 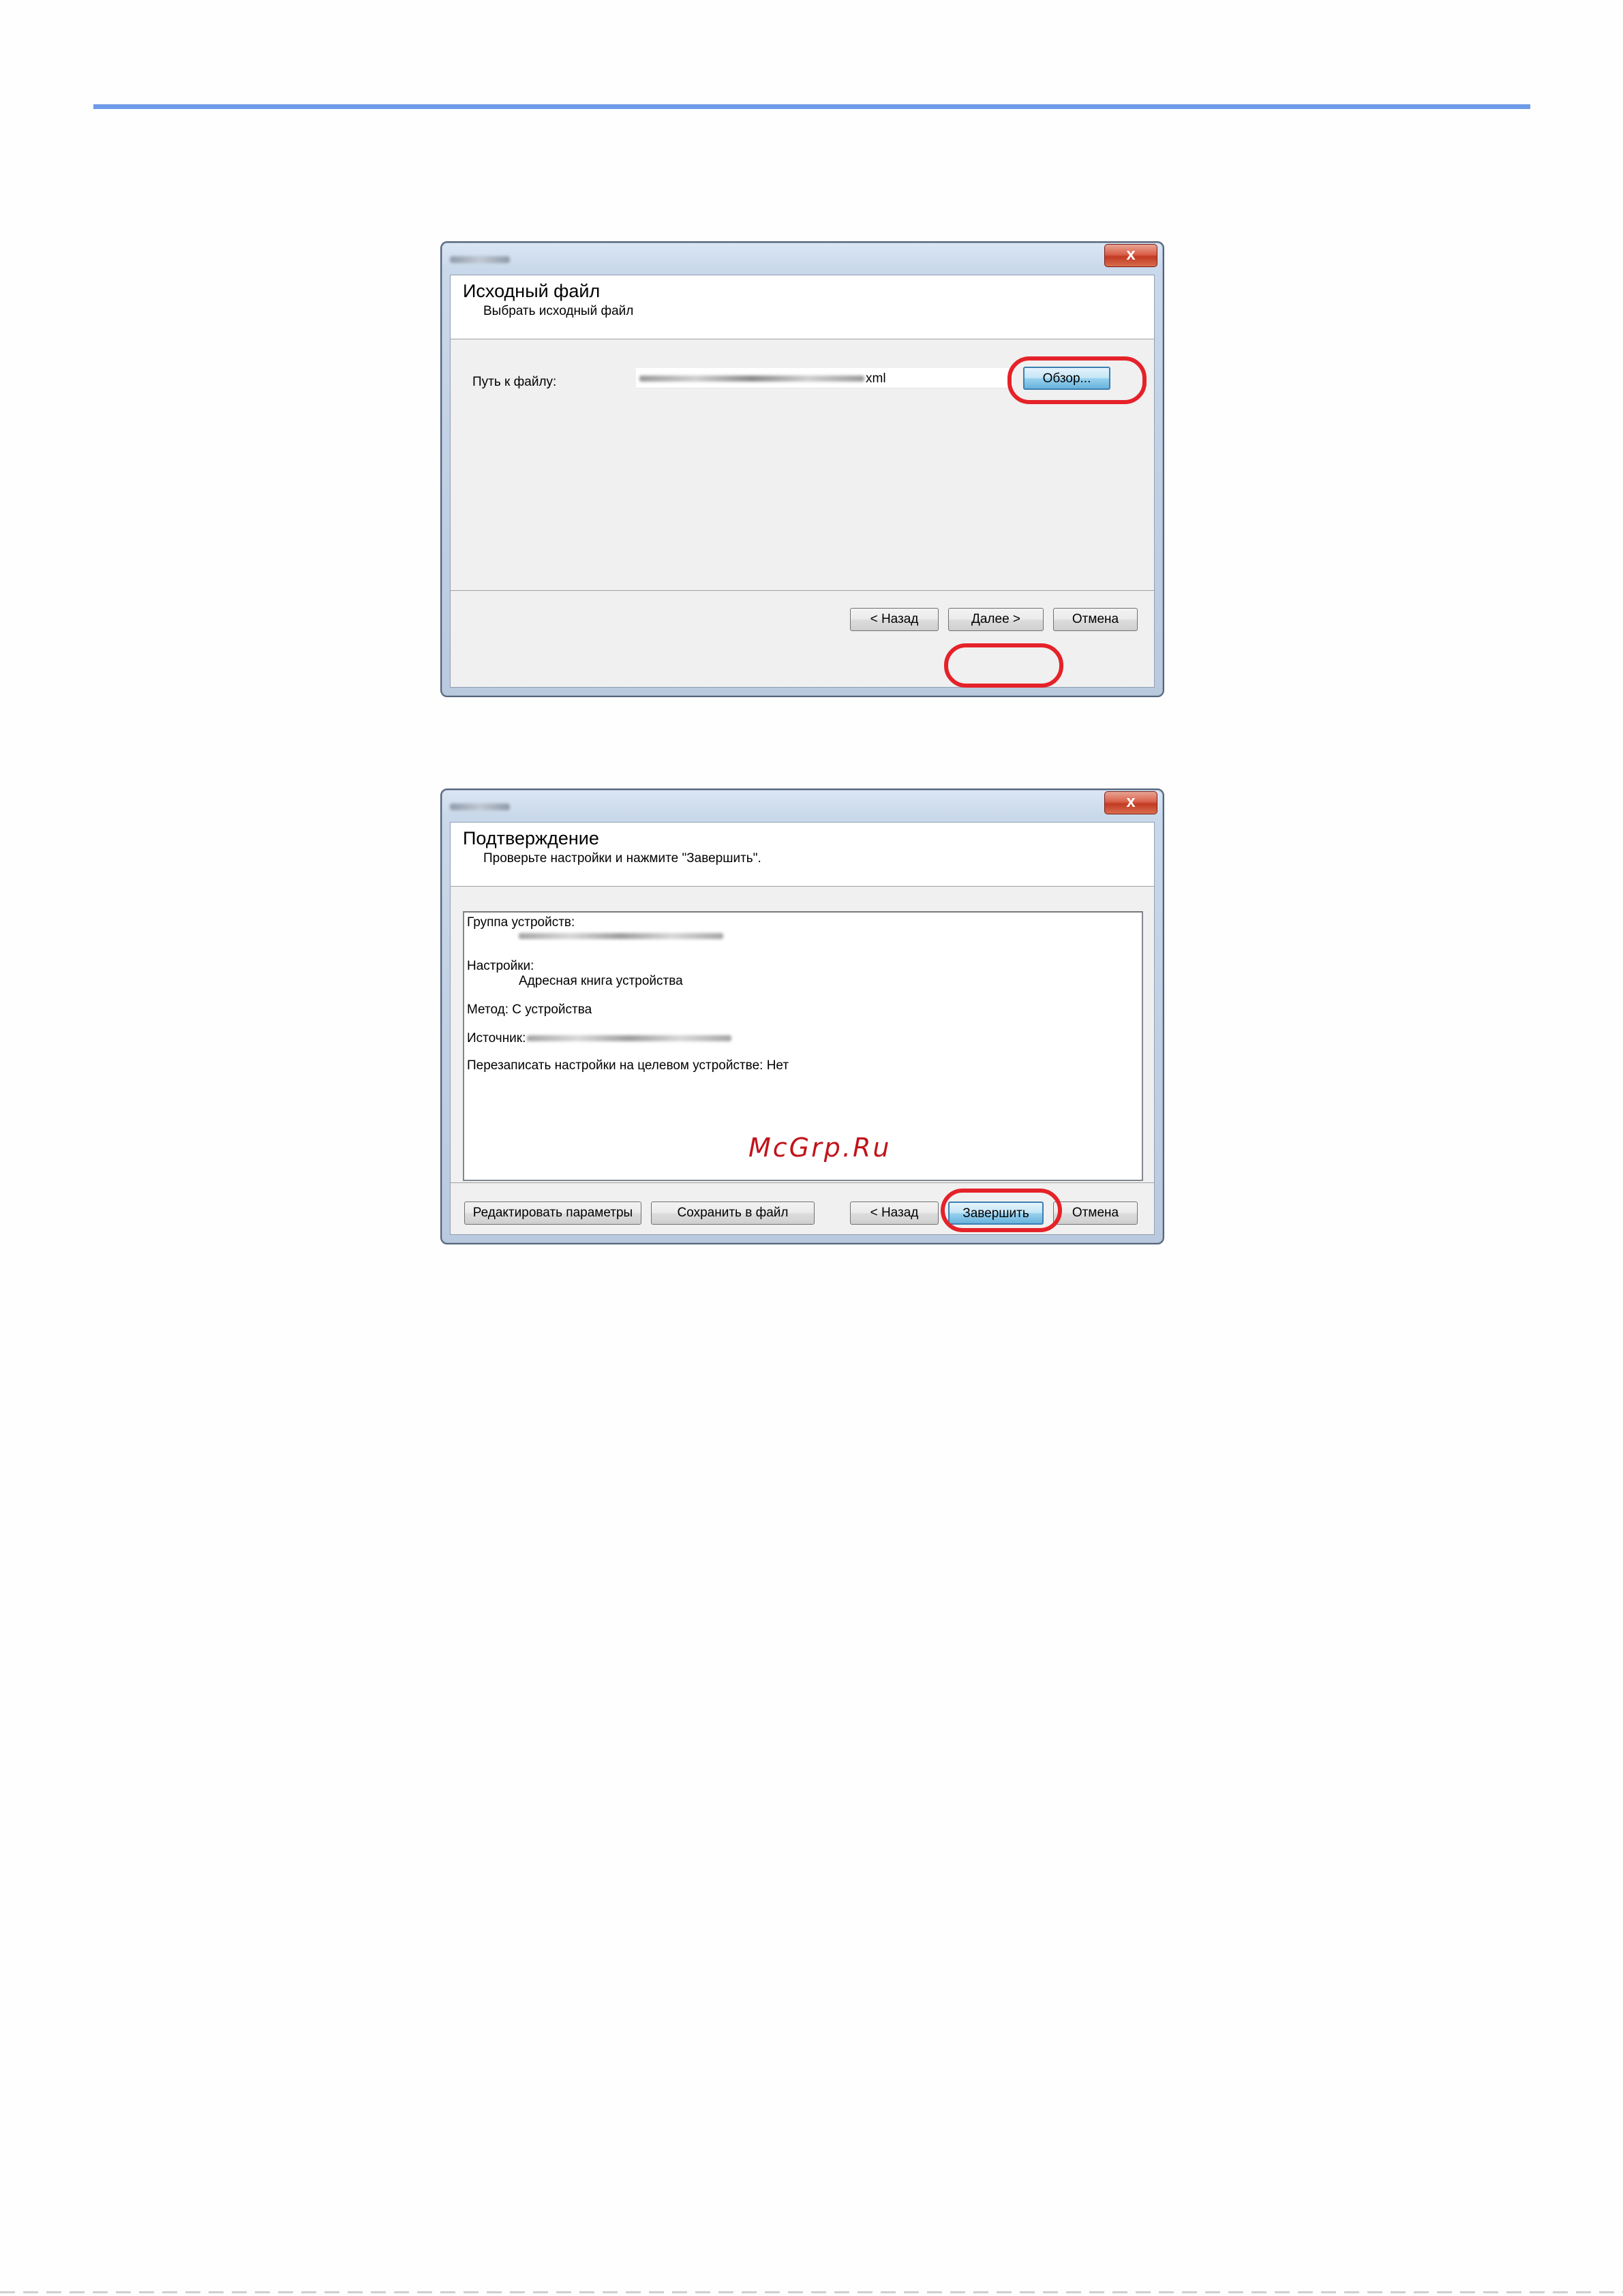 I want to click on file-extension: xml, so click(x=876, y=379).